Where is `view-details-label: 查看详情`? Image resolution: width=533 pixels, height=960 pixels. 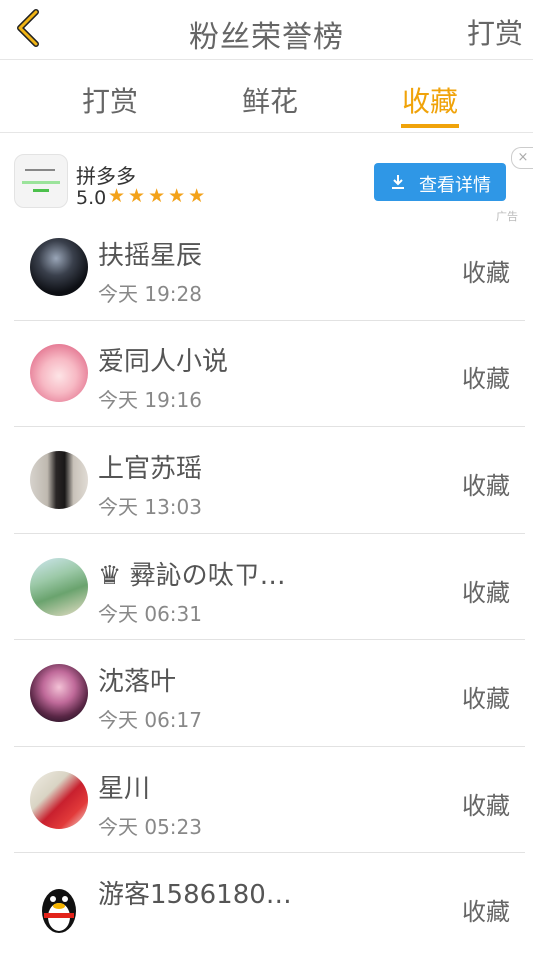
view-details-label: 查看详情 is located at coordinates (455, 185).